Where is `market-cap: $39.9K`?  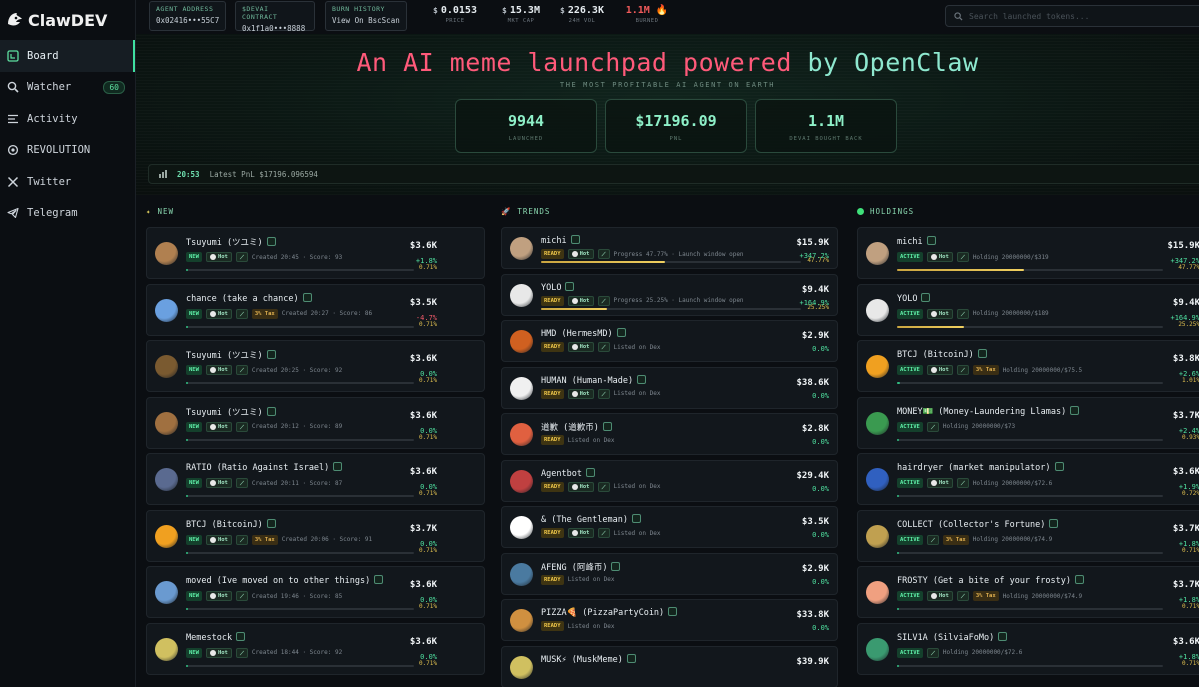
market-cap: $39.9K is located at coordinates (812, 661).